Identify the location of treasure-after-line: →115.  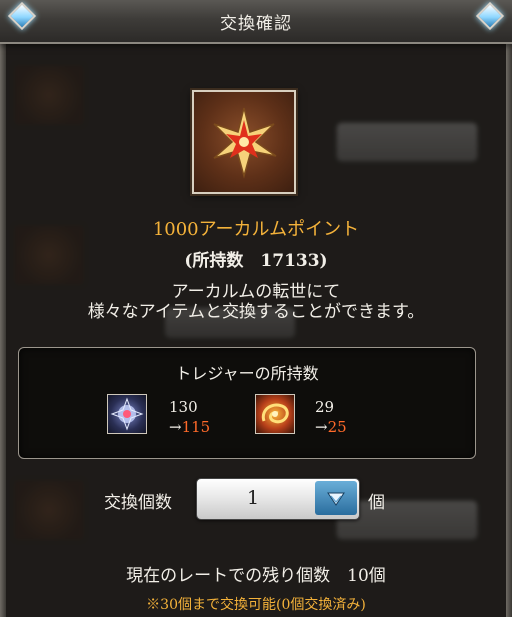
(190, 427).